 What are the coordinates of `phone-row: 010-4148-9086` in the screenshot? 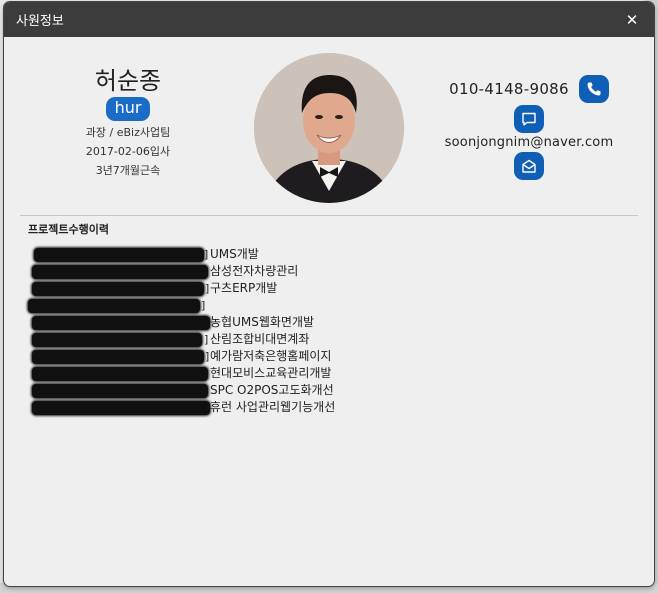 It's located at (529, 89).